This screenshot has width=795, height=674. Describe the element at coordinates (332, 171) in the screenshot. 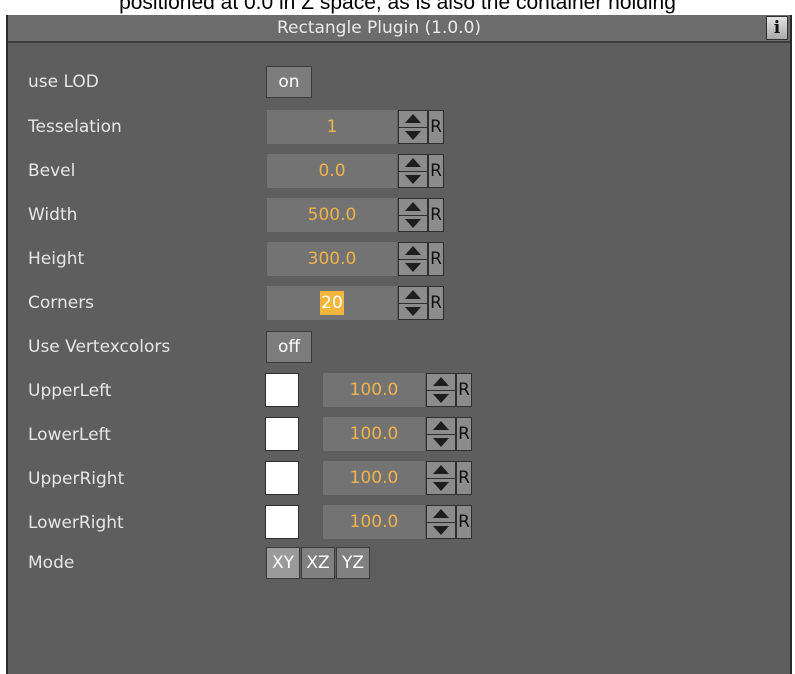

I see `bevel-field: 0.0` at that location.